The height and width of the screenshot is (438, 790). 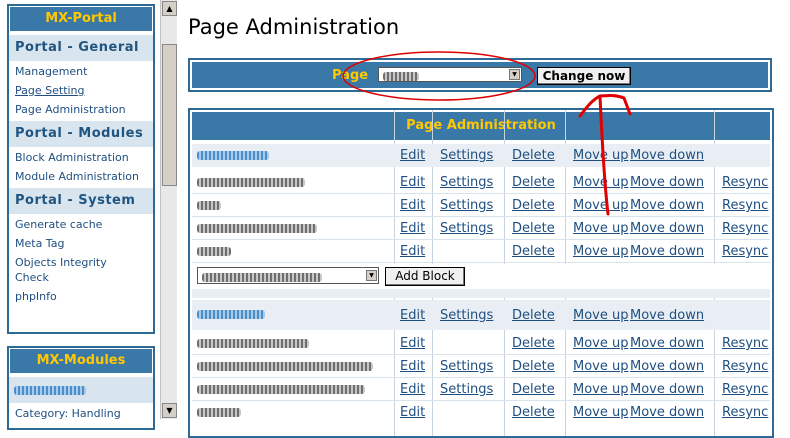 I want to click on scroll-down-arrow-icon: ▼, so click(x=169, y=410).